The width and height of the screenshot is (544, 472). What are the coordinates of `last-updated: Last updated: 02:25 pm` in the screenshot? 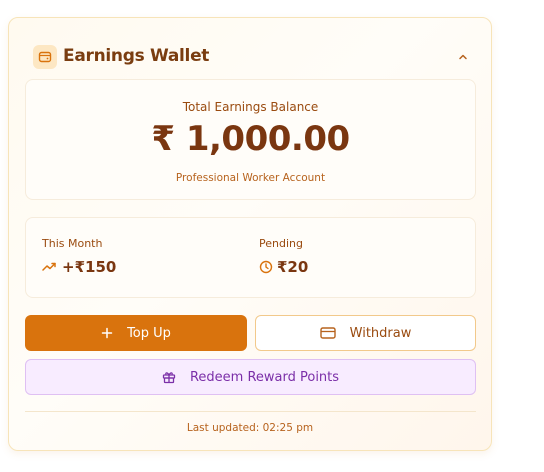 It's located at (250, 428).